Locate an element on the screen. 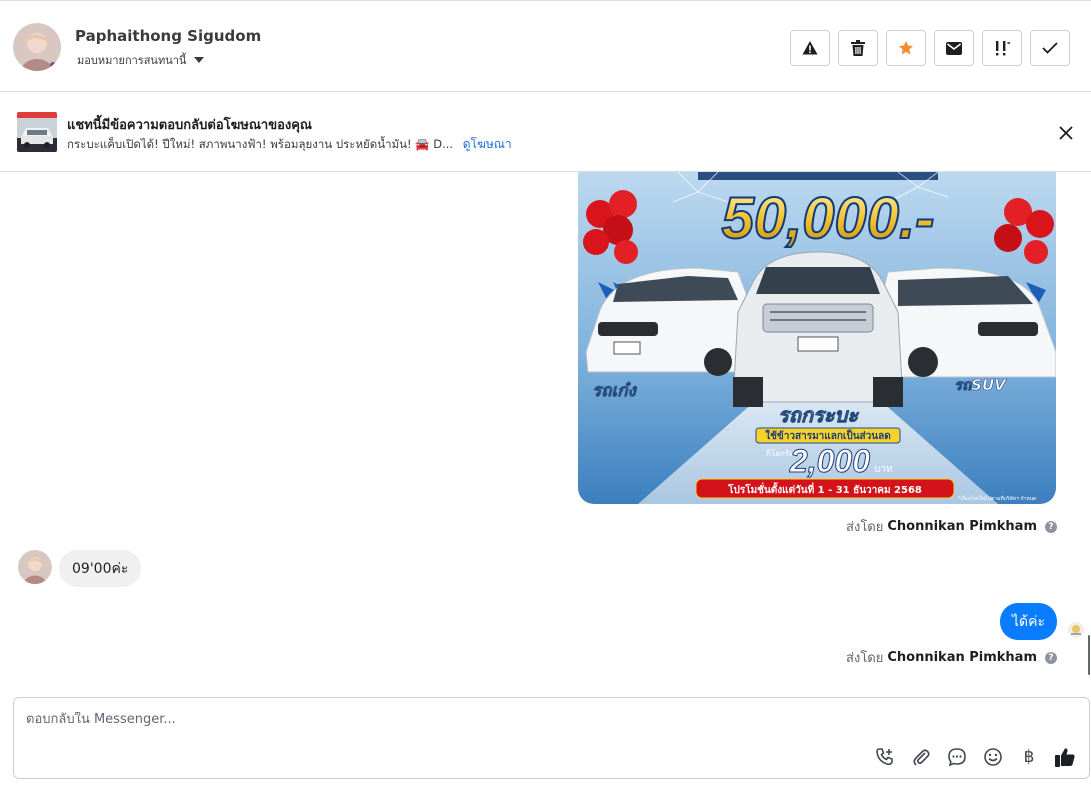 The width and height of the screenshot is (1091, 787). header-actions is located at coordinates (930, 48).